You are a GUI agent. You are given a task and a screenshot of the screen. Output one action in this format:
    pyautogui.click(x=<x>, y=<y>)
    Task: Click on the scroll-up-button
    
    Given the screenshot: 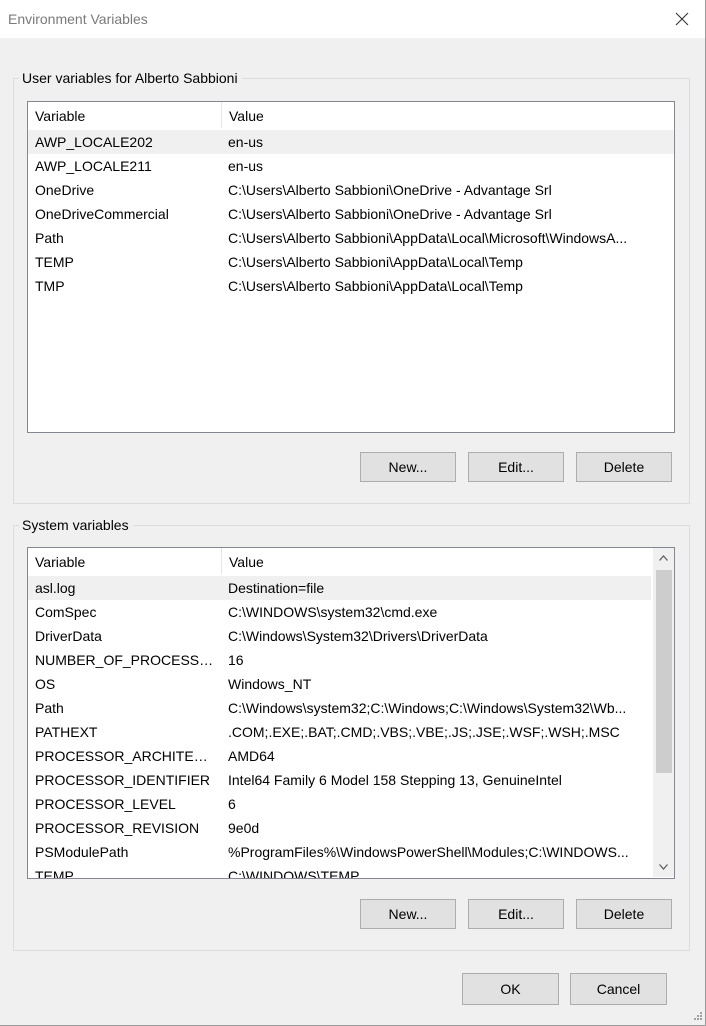 What is the action you would take?
    pyautogui.click(x=663, y=558)
    